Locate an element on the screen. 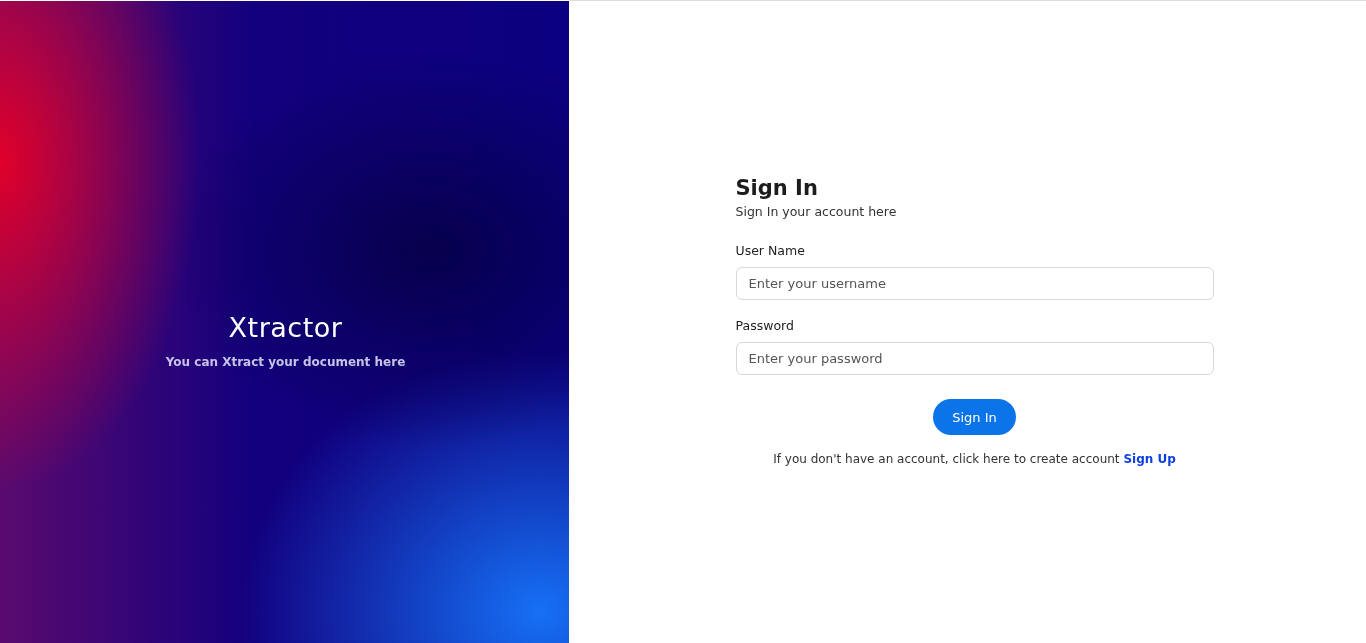 This screenshot has height=643, width=1366. password-field: Enter your password is located at coordinates (974, 358).